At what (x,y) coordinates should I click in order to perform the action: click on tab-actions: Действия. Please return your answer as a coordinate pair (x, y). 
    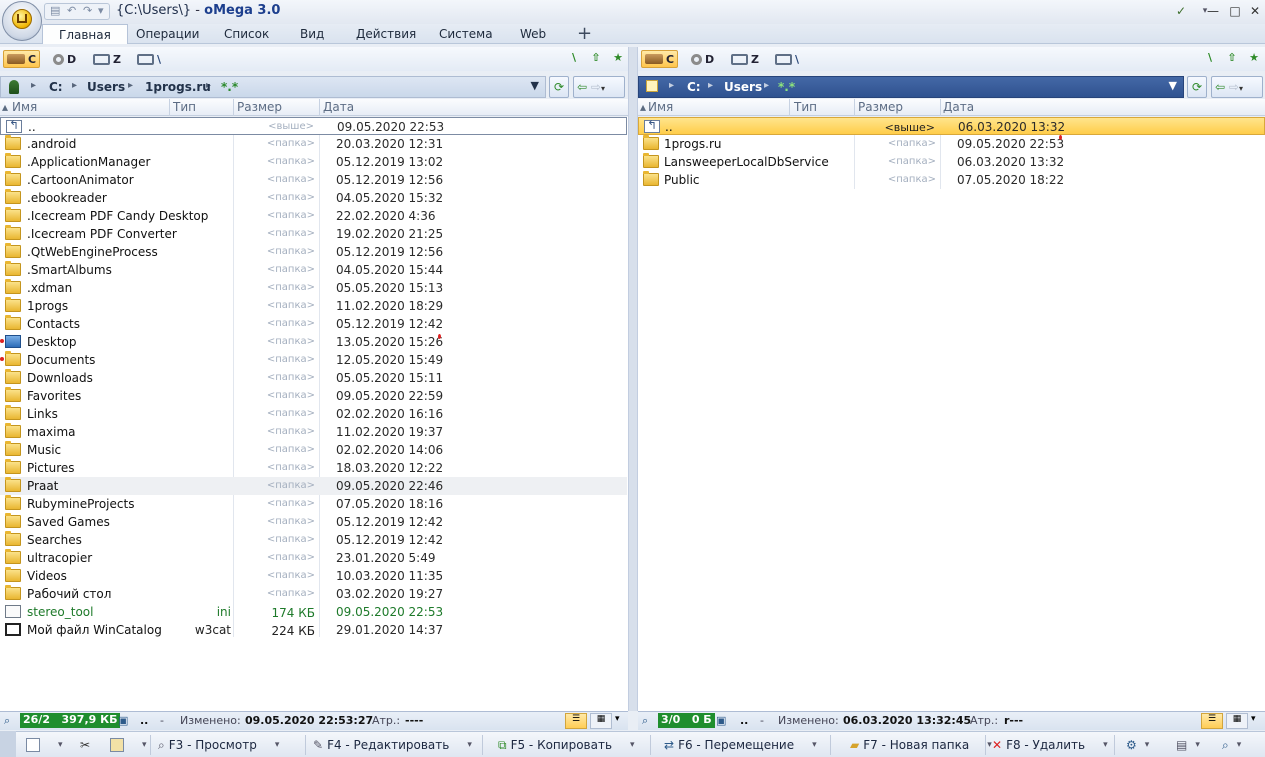
    Looking at the image, I should click on (386, 34).